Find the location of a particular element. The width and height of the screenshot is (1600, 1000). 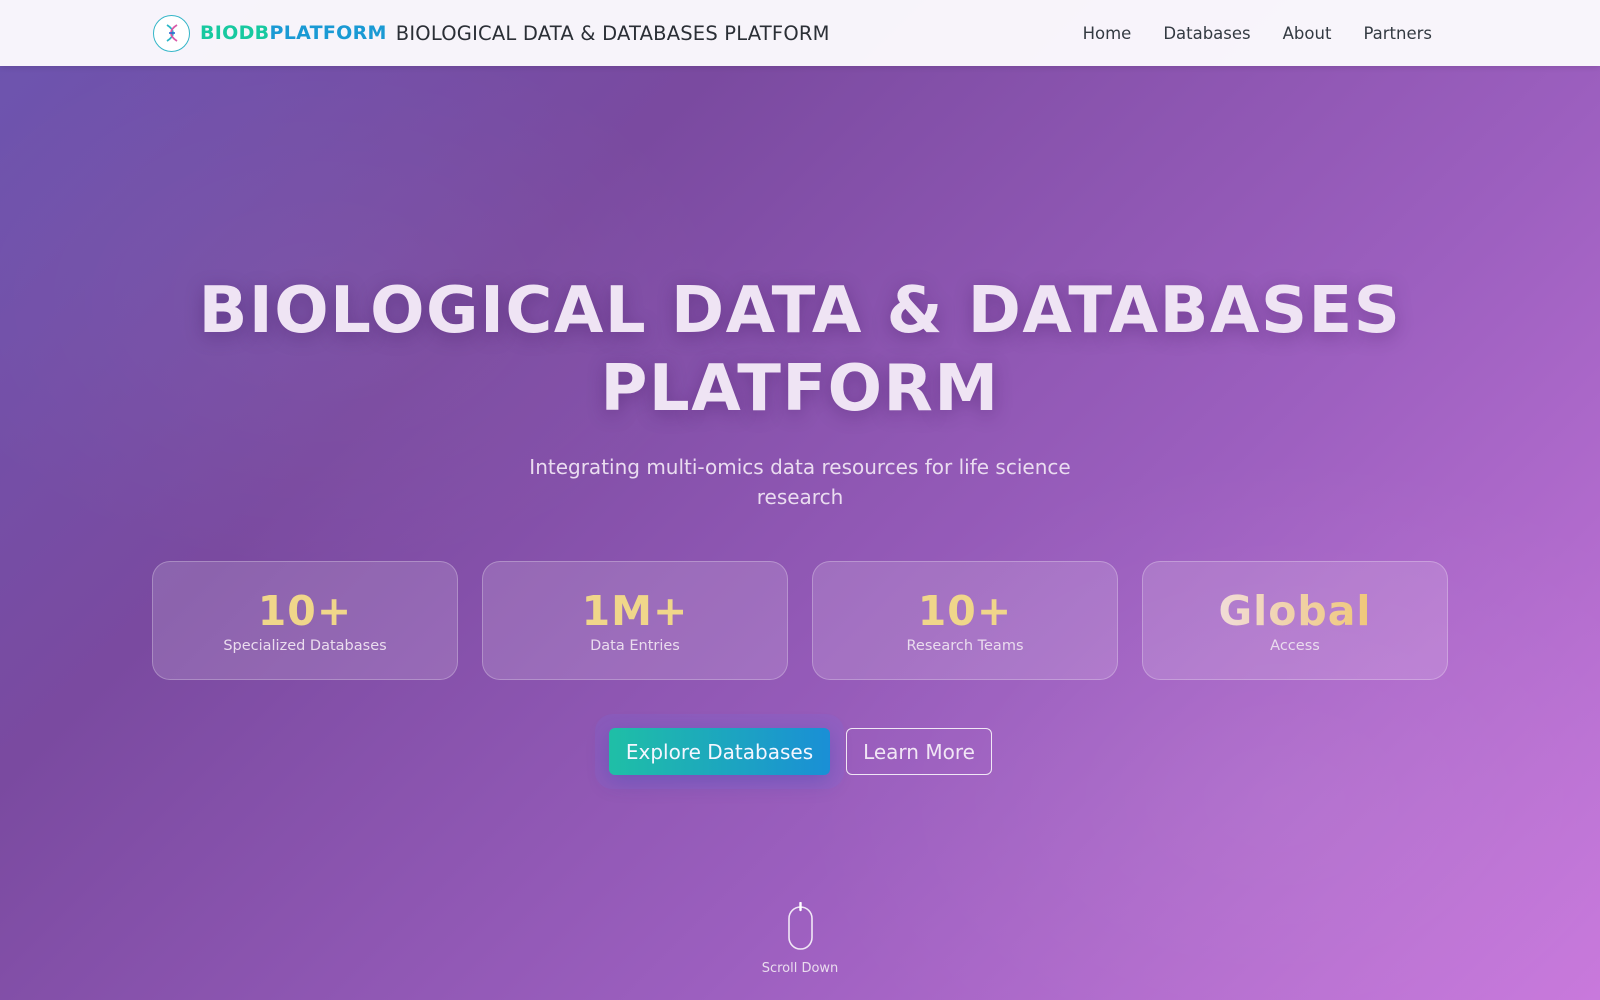

stat-card-entries: 1M+ Data Entries is located at coordinates (635, 620).